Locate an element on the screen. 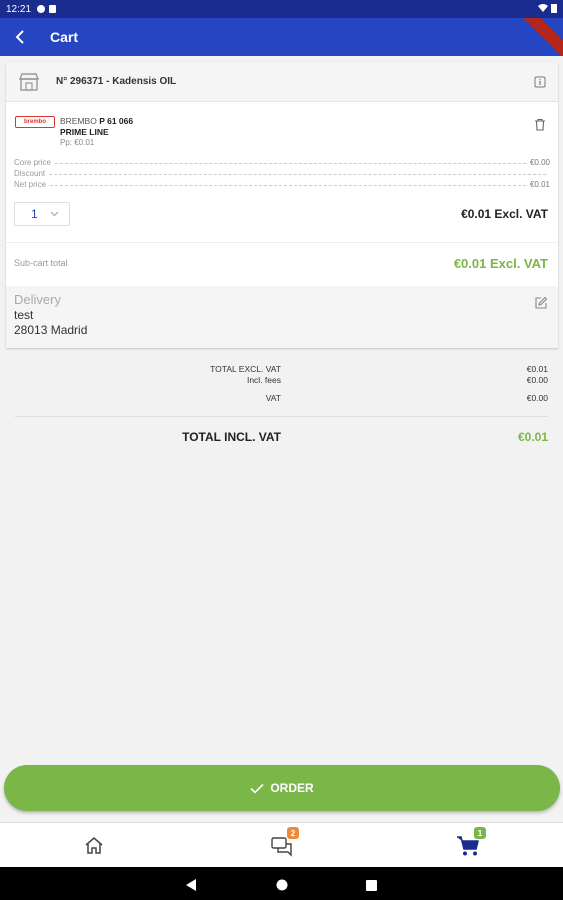 This screenshot has height=900, width=563. system-back-icon is located at coordinates (191, 885).